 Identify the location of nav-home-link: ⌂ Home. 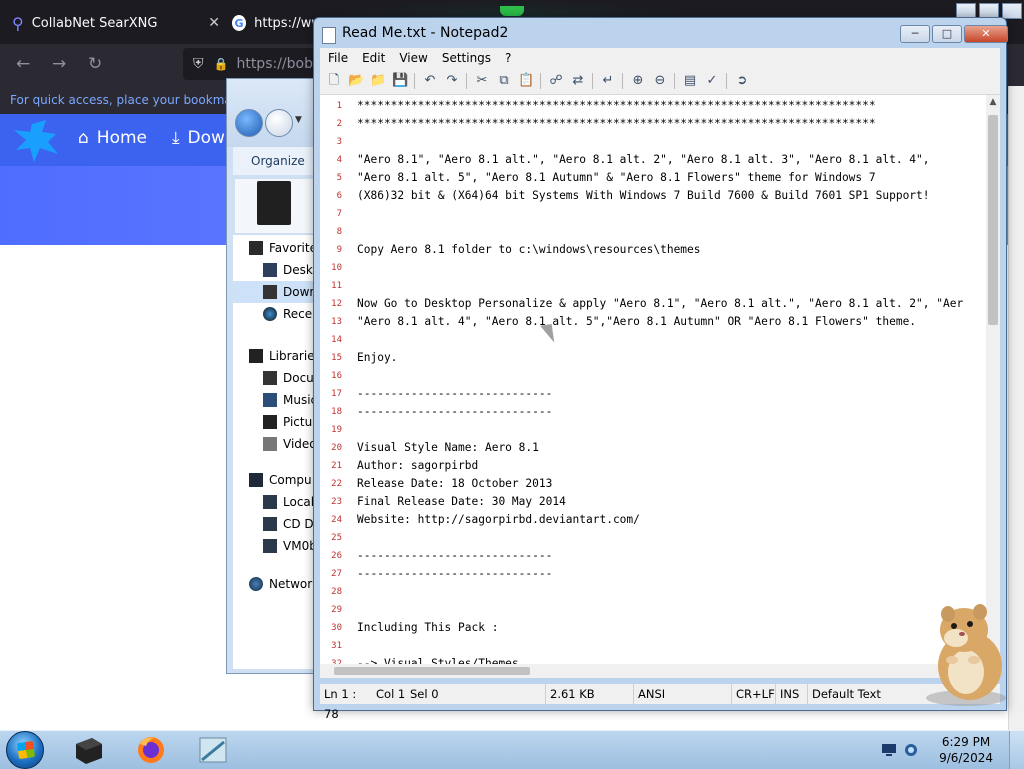
(112, 138).